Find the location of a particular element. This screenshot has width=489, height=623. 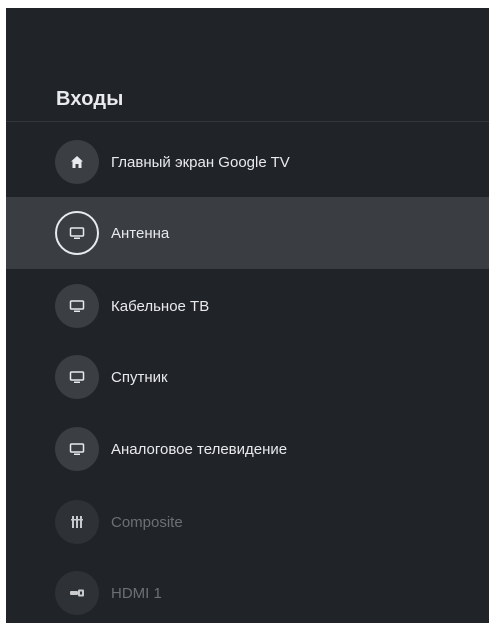

input-item-hdmi-1: HDMI 1 is located at coordinates (247, 590).